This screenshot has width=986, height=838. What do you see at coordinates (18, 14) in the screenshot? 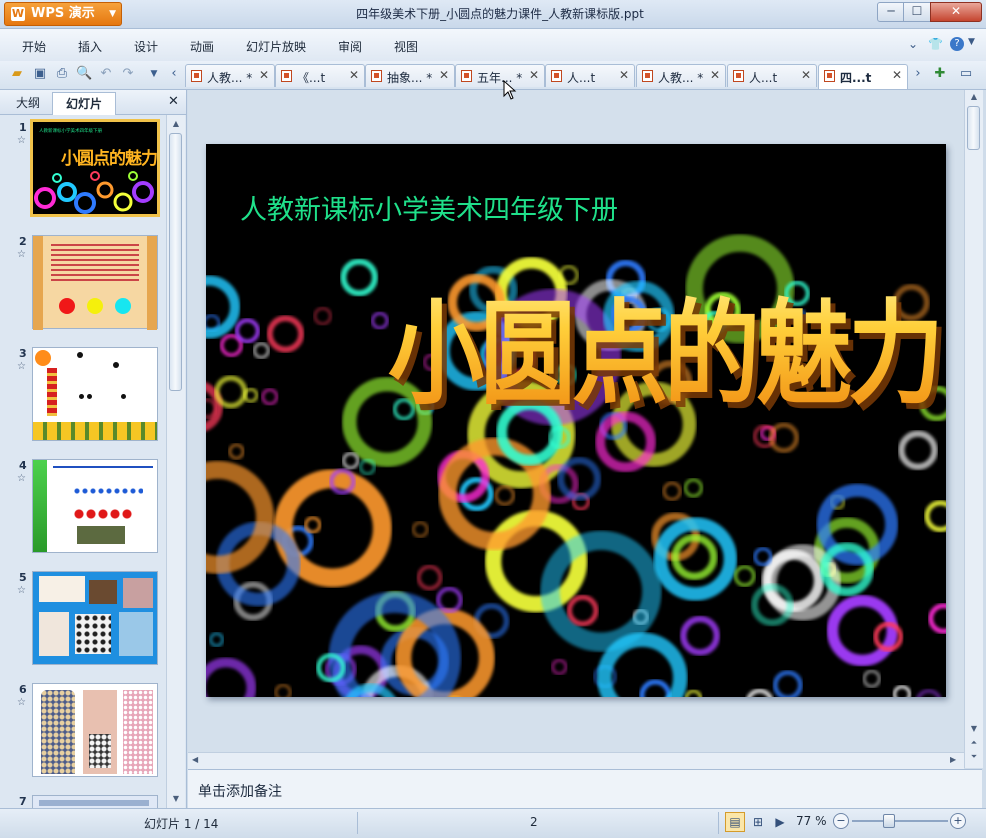
I see `wps-logo-icon: W` at bounding box center [18, 14].